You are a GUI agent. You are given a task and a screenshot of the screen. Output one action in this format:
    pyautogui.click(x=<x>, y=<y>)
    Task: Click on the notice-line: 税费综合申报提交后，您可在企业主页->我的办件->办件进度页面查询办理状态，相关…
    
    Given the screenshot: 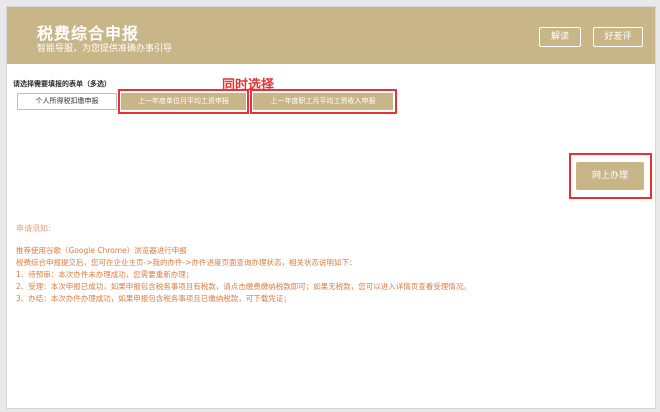 What is the action you would take?
    pyautogui.click(x=186, y=262)
    